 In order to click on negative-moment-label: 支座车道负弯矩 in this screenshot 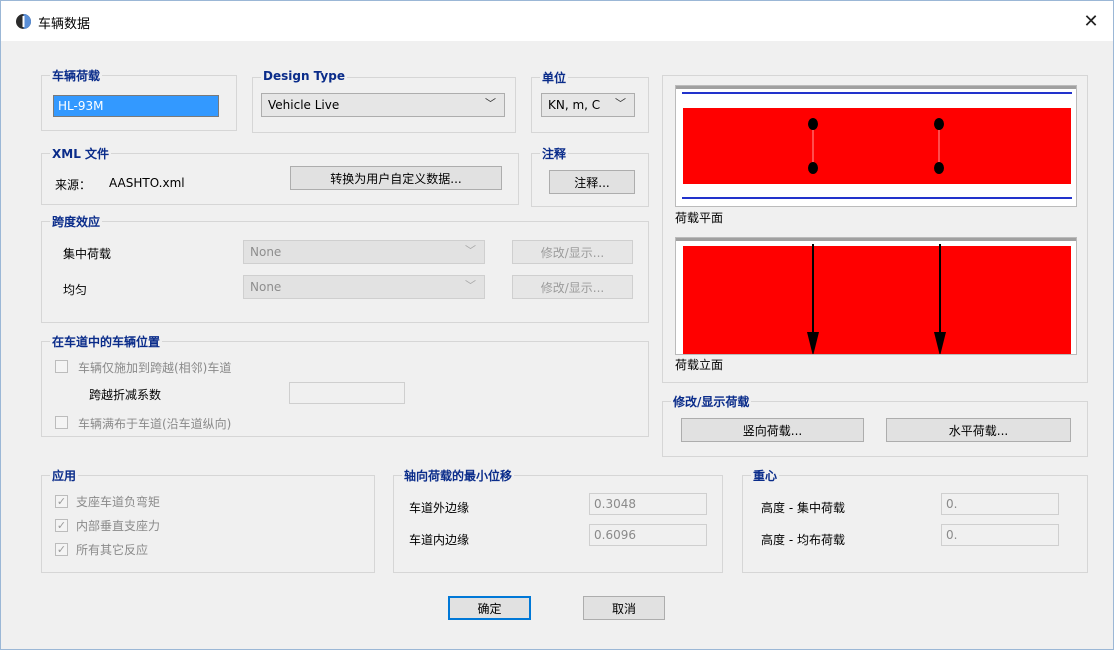, I will do `click(118, 502)`.